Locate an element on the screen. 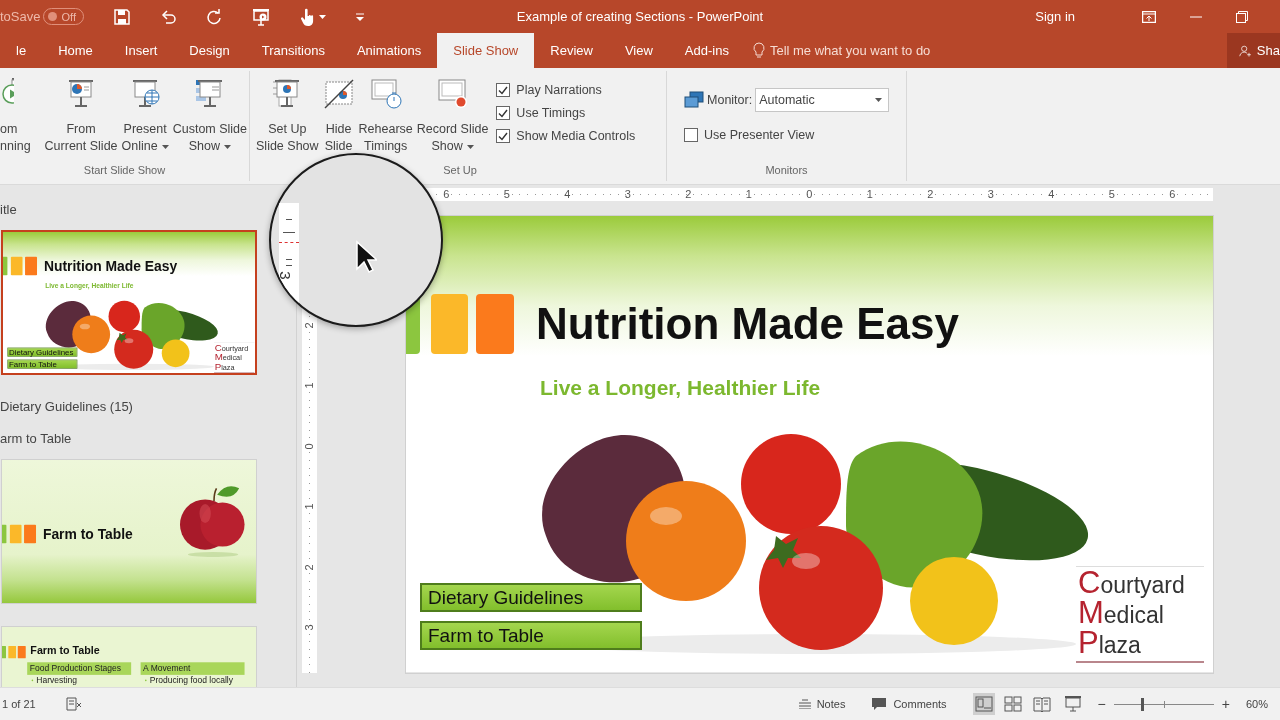 The height and width of the screenshot is (720, 1280). ribbon-button: Present Online is located at coordinates (145, 113).